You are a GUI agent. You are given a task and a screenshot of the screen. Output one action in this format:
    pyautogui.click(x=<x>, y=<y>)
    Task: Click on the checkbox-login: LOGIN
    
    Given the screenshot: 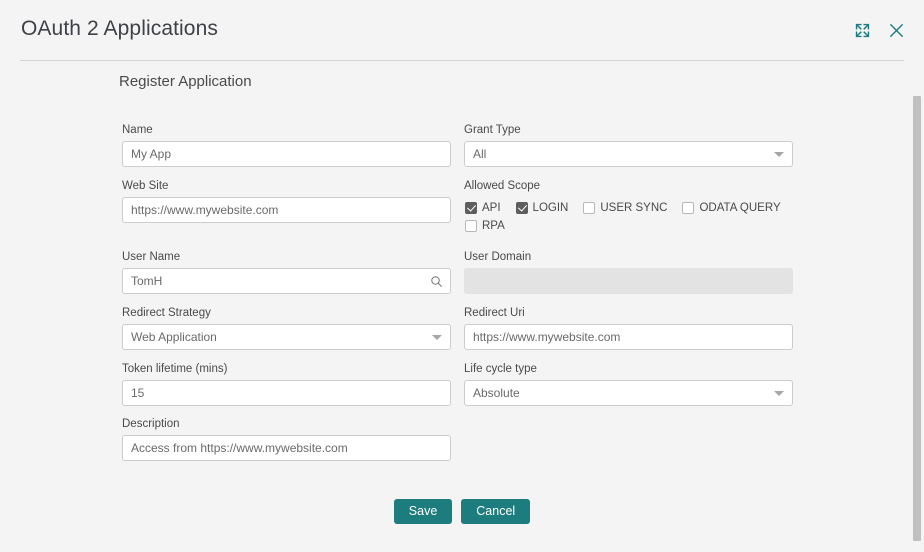 What is the action you would take?
    pyautogui.click(x=542, y=208)
    